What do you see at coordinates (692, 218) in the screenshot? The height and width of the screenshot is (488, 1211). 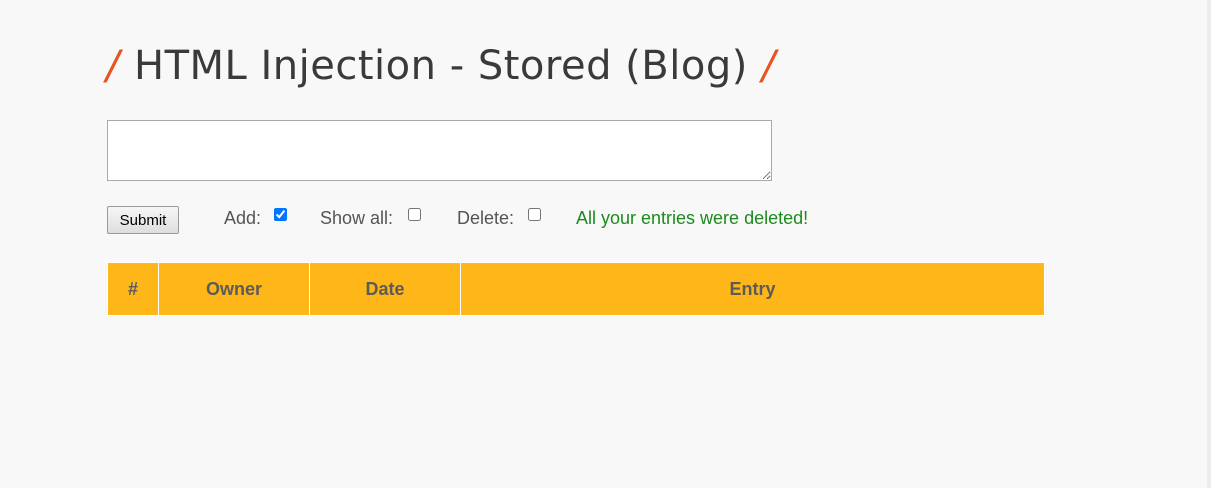 I see `status-message: All your entries were deleted!` at bounding box center [692, 218].